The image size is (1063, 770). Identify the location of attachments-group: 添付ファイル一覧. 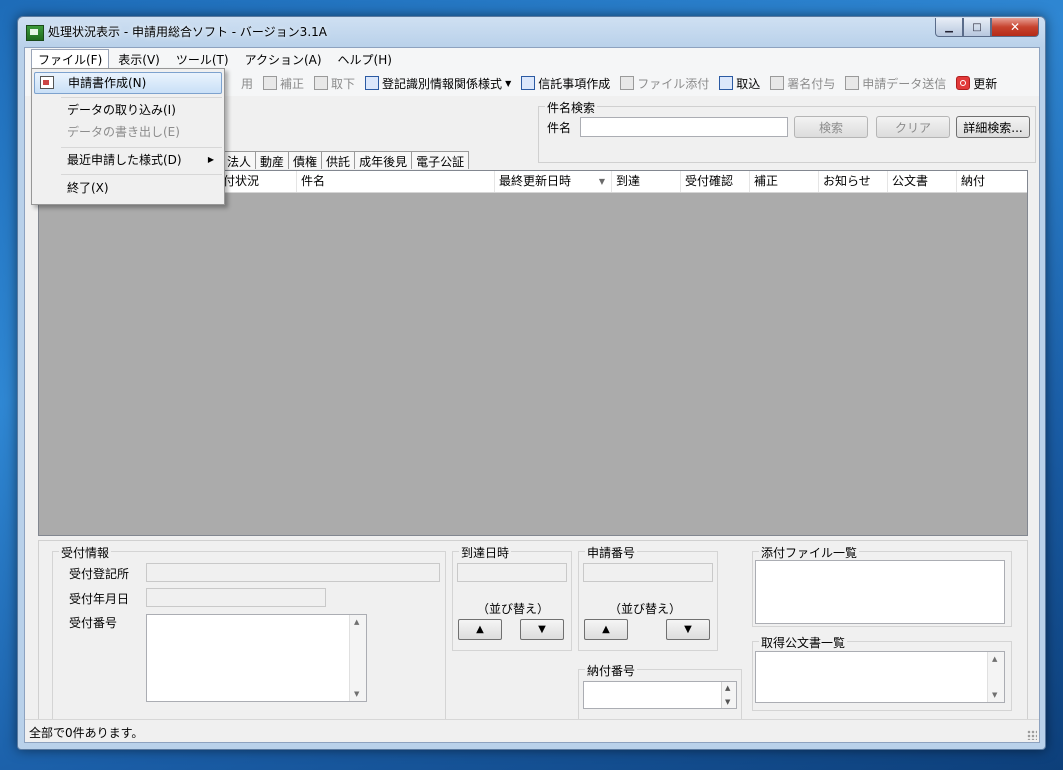
(882, 585).